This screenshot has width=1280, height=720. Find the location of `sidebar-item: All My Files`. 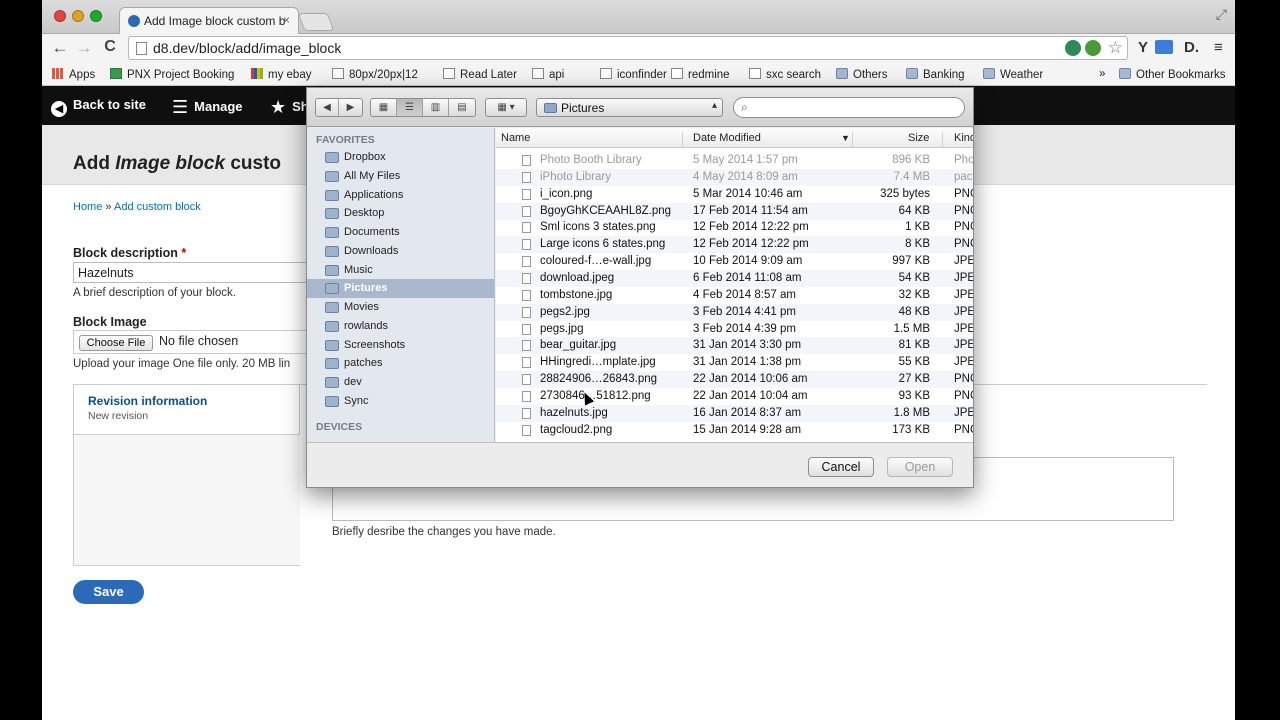

sidebar-item: All My Files is located at coordinates (400, 176).